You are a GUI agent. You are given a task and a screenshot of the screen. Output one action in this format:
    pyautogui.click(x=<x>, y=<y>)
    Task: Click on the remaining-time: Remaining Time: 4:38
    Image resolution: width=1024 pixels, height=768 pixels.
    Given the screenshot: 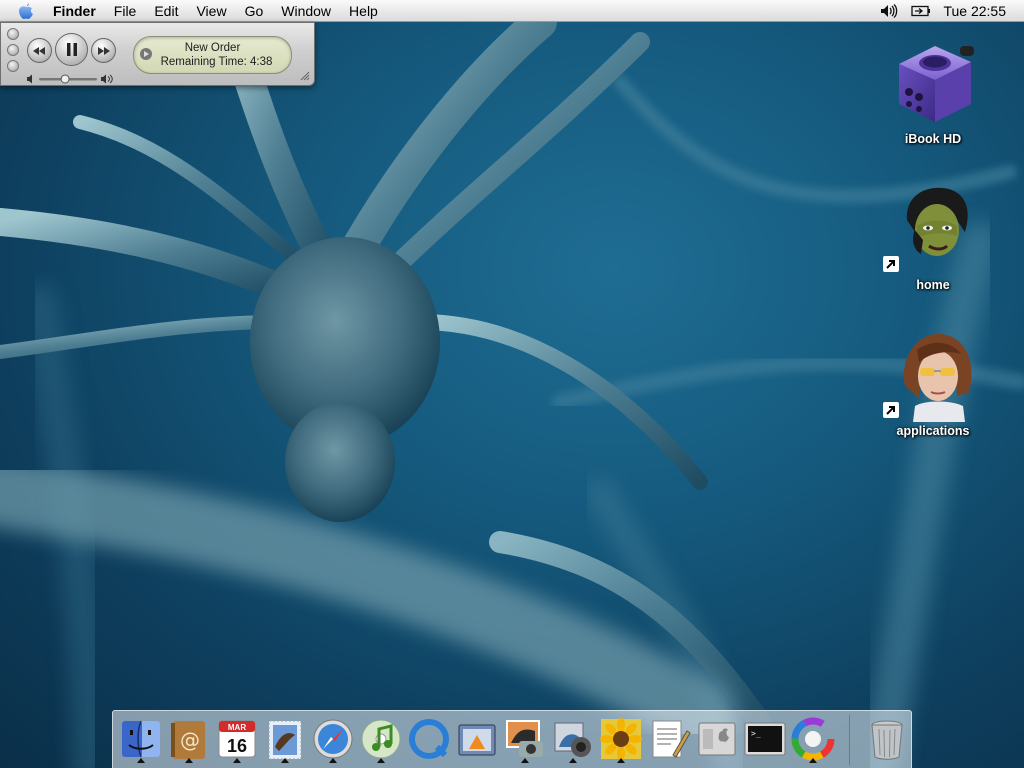 What is the action you would take?
    pyautogui.click(x=216, y=62)
    